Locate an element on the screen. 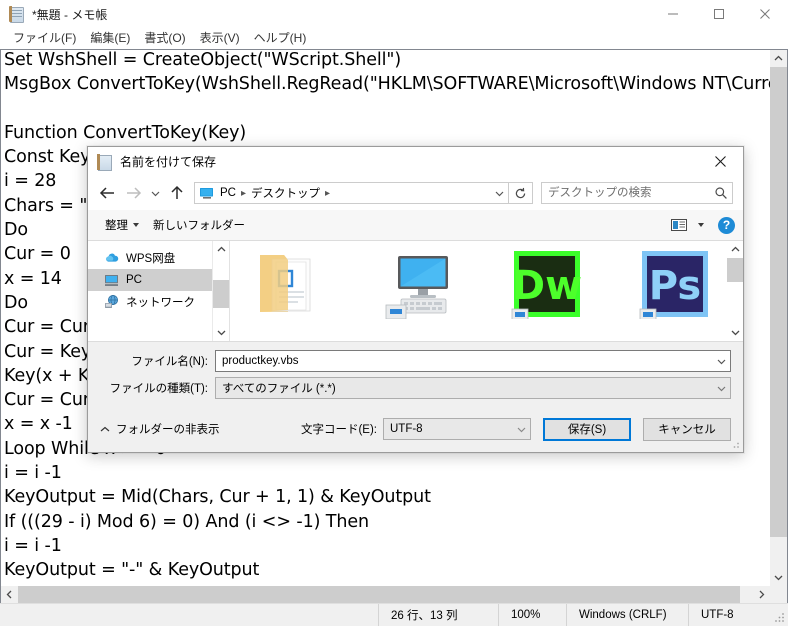  nav-item-network: ネットワーク is located at coordinates (150, 302).